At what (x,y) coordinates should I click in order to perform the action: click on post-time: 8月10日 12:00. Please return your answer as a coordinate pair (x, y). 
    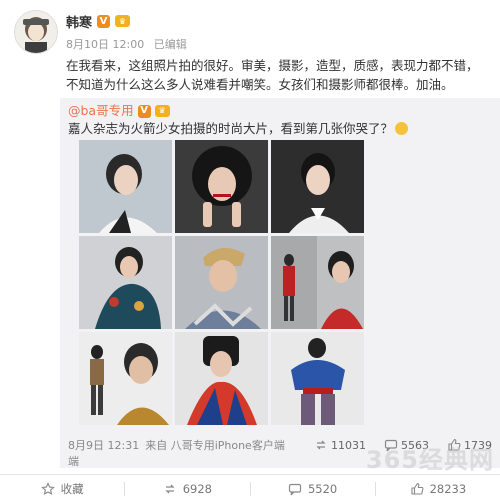
    Looking at the image, I should click on (105, 44).